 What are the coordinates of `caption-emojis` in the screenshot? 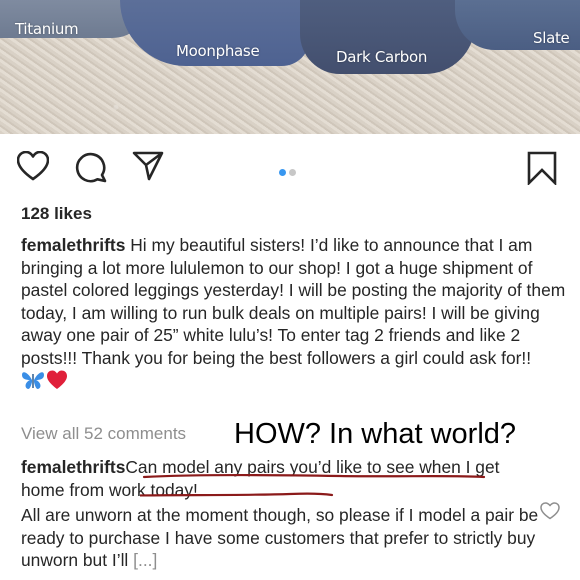 It's located at (293, 380).